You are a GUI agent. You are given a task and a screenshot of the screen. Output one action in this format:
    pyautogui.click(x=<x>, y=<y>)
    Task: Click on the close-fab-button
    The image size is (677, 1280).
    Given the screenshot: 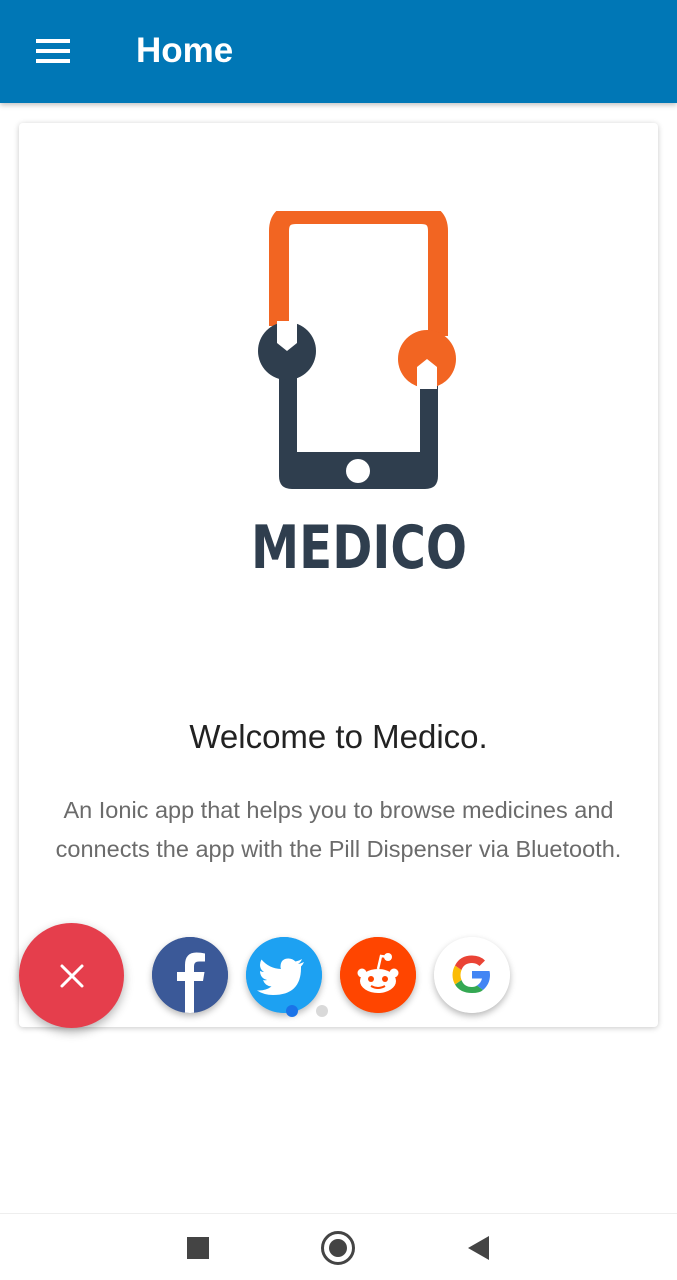 What is the action you would take?
    pyautogui.click(x=71, y=975)
    